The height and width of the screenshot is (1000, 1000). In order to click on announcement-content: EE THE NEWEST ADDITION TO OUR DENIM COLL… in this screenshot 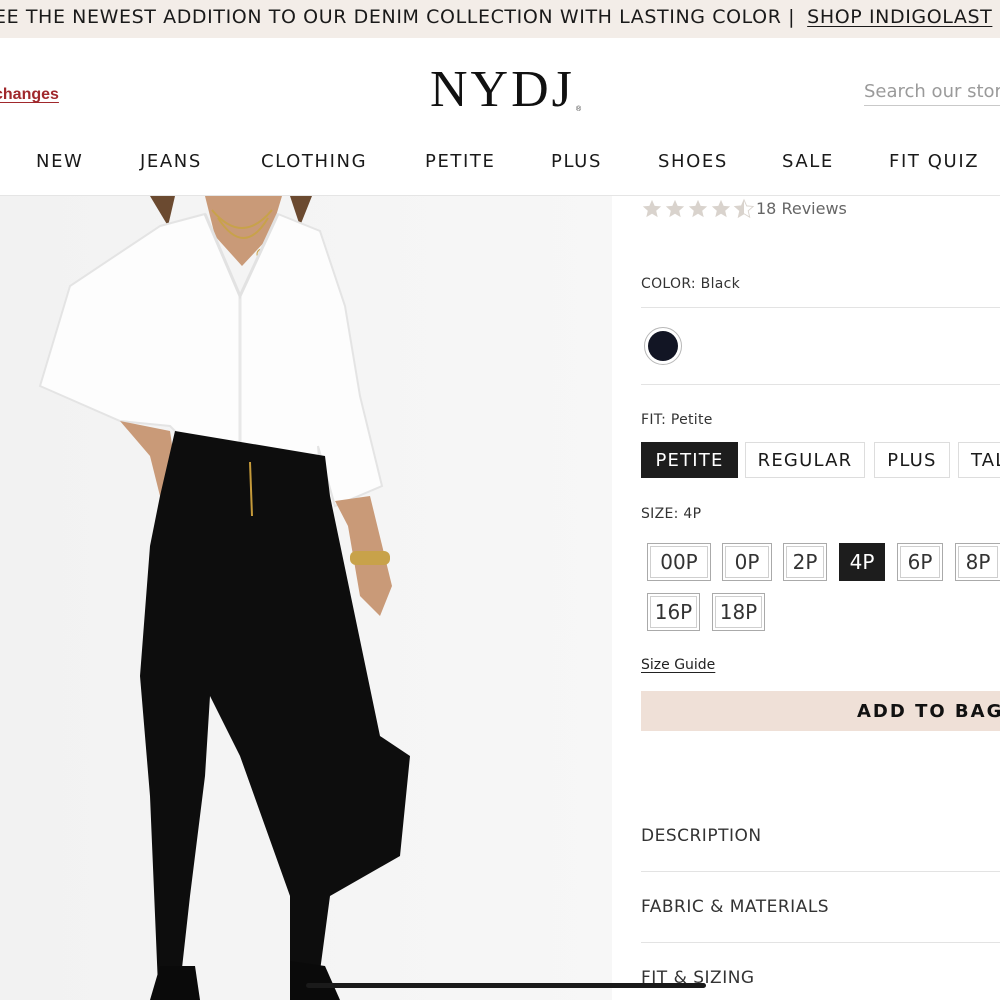, I will do `click(496, 17)`.